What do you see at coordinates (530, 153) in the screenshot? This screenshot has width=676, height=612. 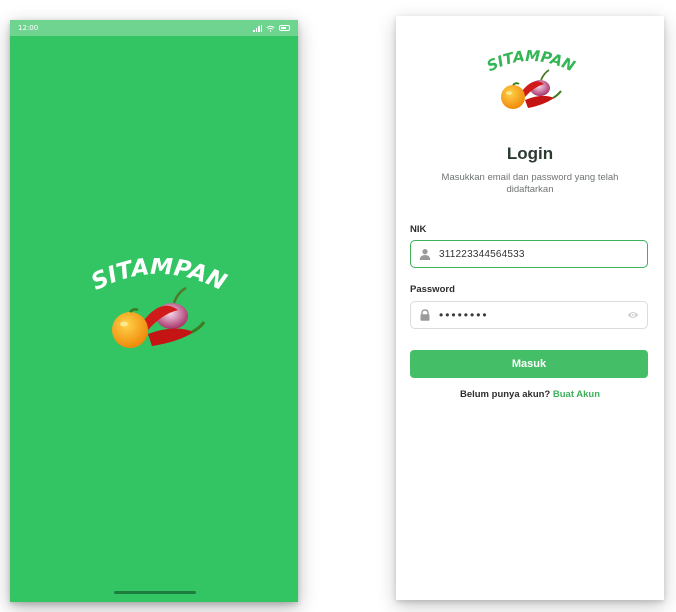 I see `page-title: Login` at bounding box center [530, 153].